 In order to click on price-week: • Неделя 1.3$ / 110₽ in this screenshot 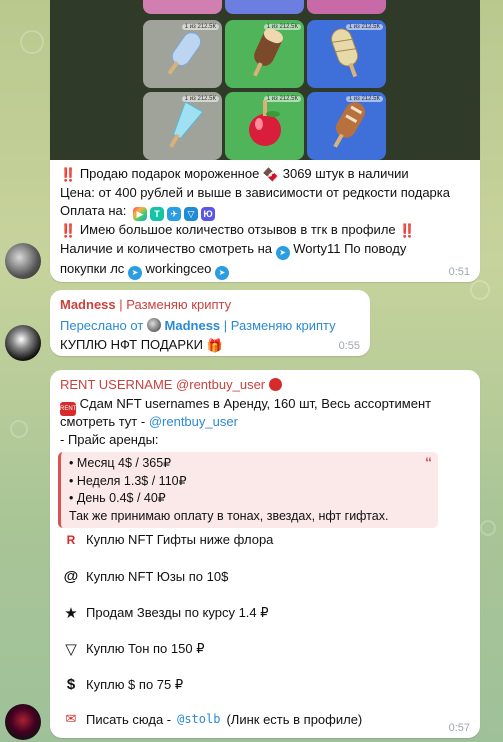, I will do `click(128, 480)`.